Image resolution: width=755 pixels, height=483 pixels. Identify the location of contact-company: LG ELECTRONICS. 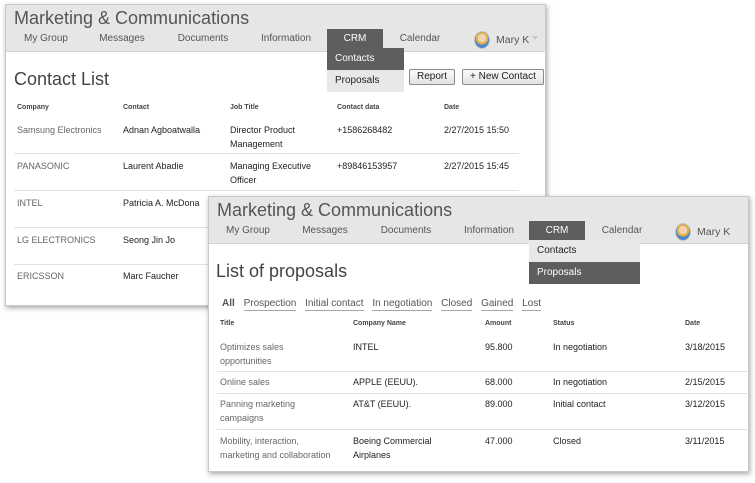
(56, 240).